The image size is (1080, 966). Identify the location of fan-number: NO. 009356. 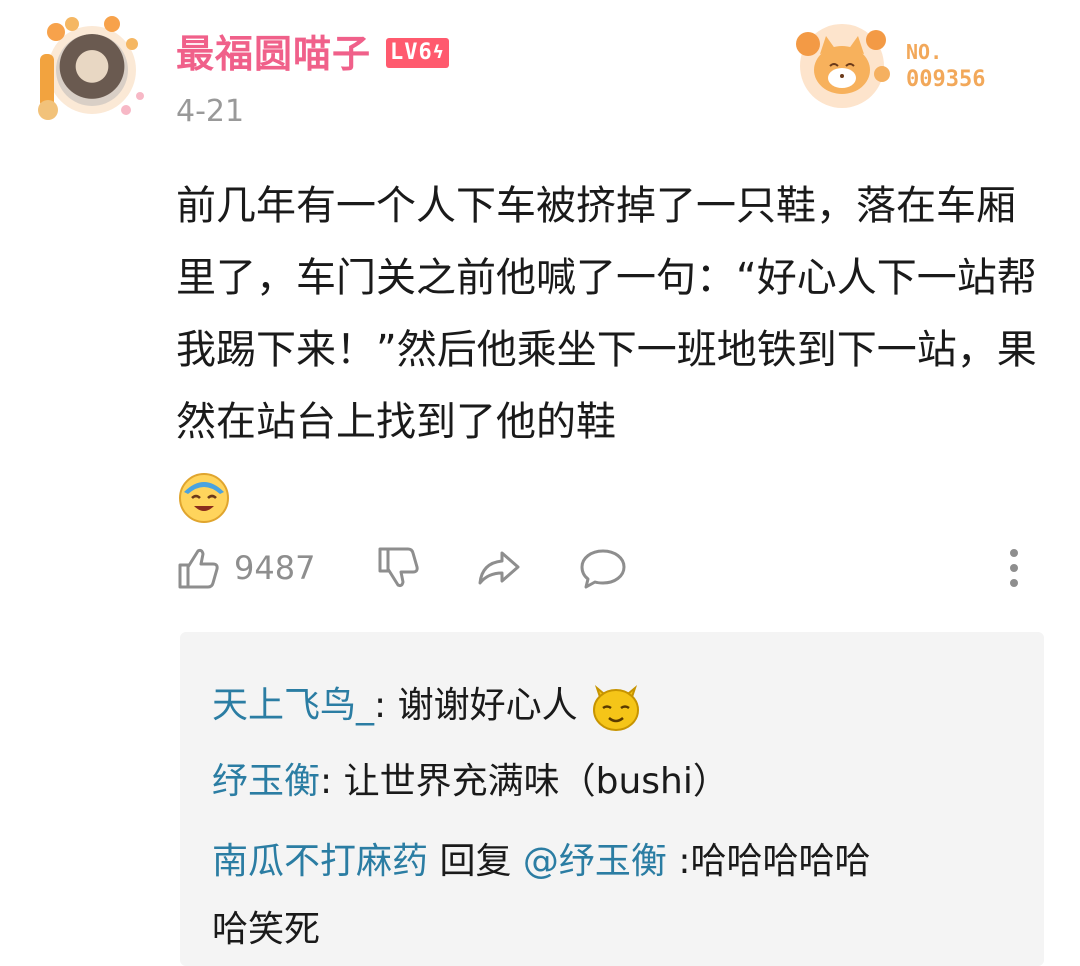
(945, 66).